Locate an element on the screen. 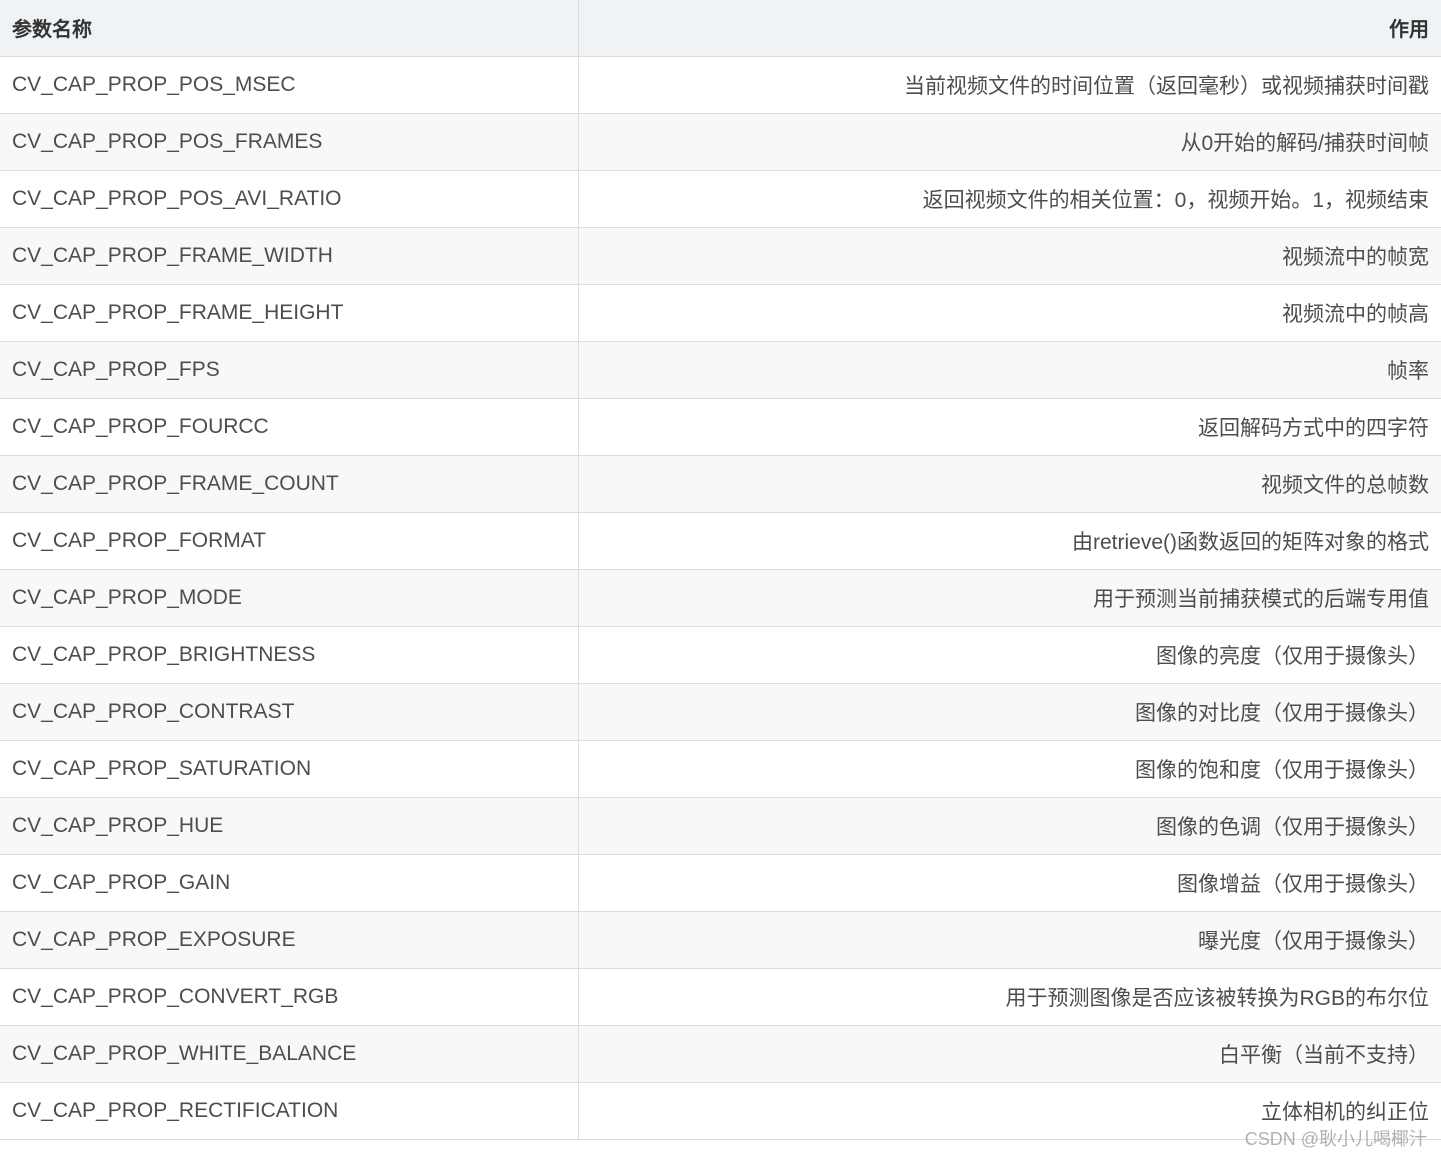  param-name-cell: CV_CAP_PROP_HUE is located at coordinates (289, 825).